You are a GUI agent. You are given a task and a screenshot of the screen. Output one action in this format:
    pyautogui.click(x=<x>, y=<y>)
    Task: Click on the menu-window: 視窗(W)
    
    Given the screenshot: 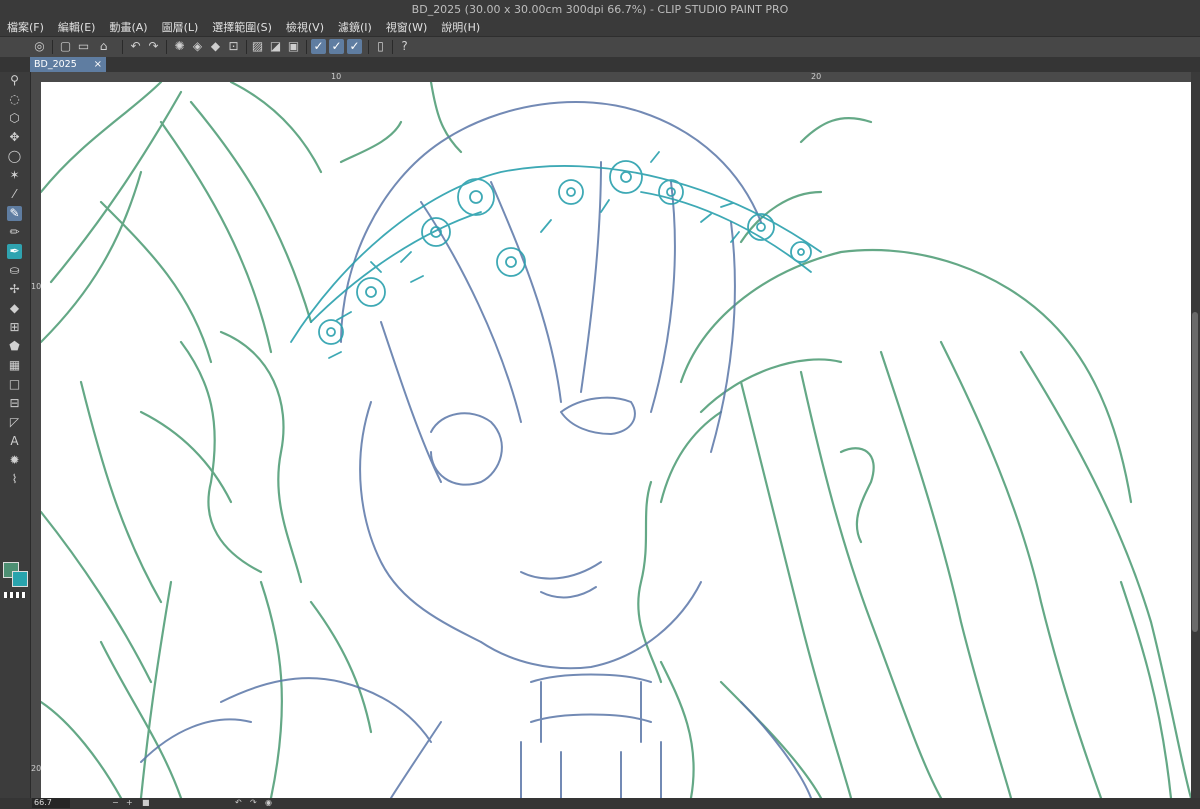 What is the action you would take?
    pyautogui.click(x=406, y=27)
    